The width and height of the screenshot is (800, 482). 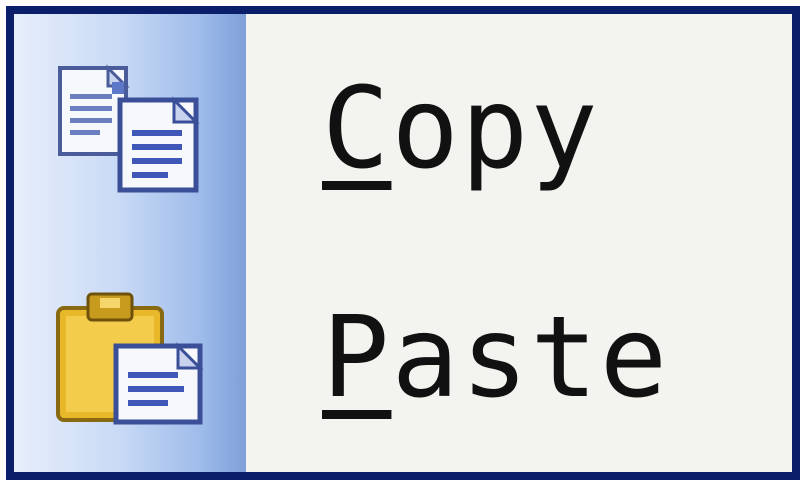 I want to click on menu-item-paste-label: Paste, so click(x=495, y=358).